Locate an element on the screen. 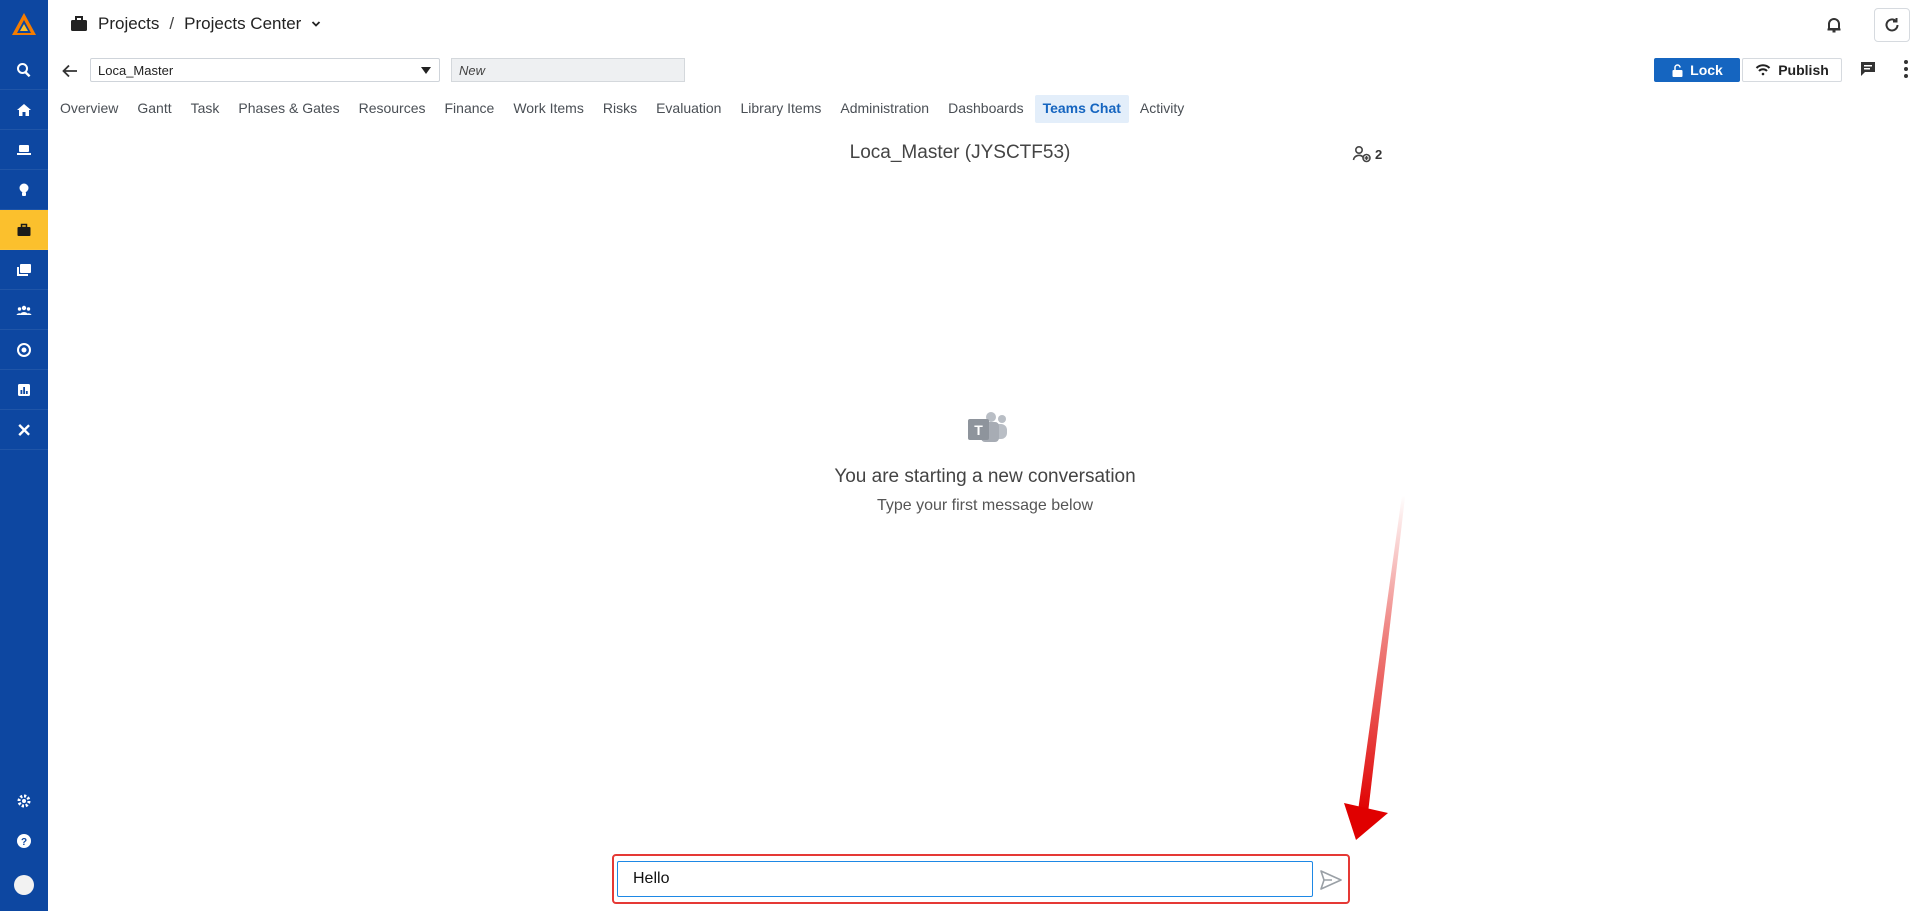 Image resolution: width=1920 pixels, height=911 pixels. project-select: Loca_Master is located at coordinates (265, 70).